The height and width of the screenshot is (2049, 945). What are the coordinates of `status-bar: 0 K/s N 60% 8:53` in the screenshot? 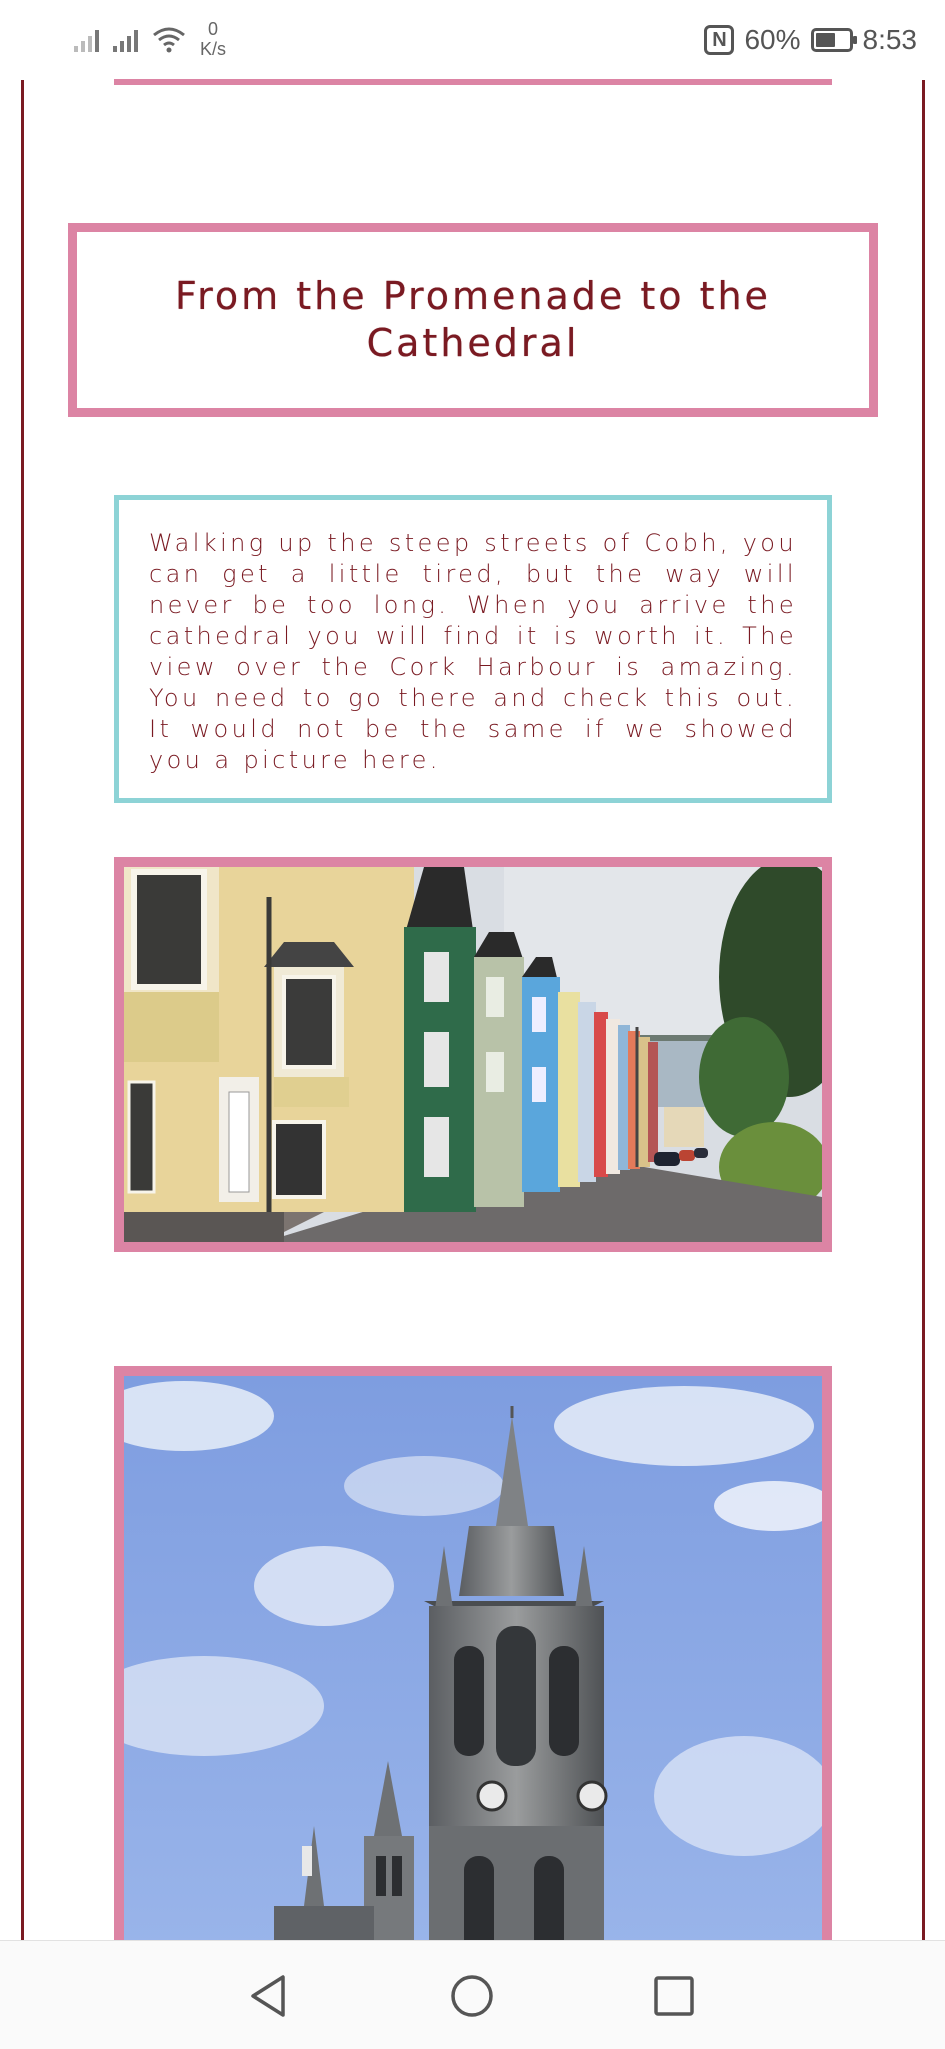 It's located at (472, 40).